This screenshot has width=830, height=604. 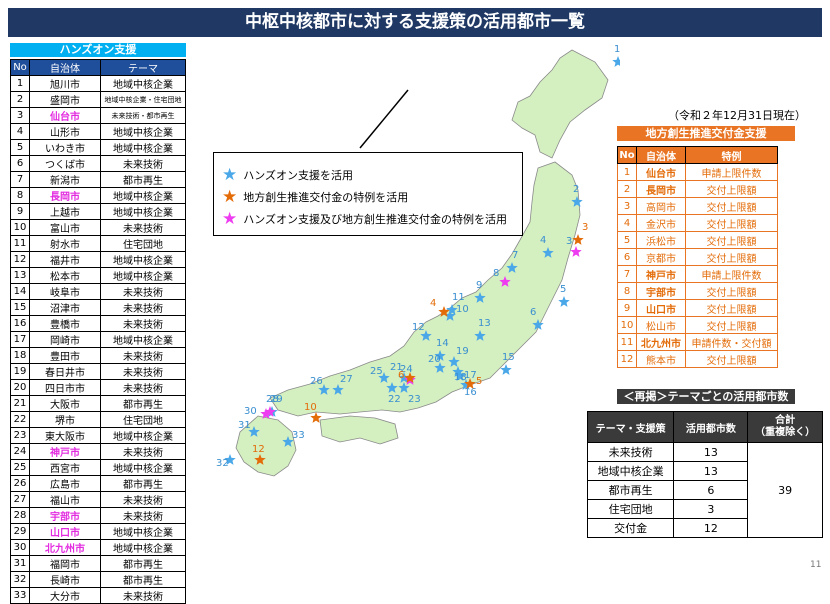 What do you see at coordinates (98, 499) in the screenshot?
I see `table-row: 27 福山市 未来技術` at bounding box center [98, 499].